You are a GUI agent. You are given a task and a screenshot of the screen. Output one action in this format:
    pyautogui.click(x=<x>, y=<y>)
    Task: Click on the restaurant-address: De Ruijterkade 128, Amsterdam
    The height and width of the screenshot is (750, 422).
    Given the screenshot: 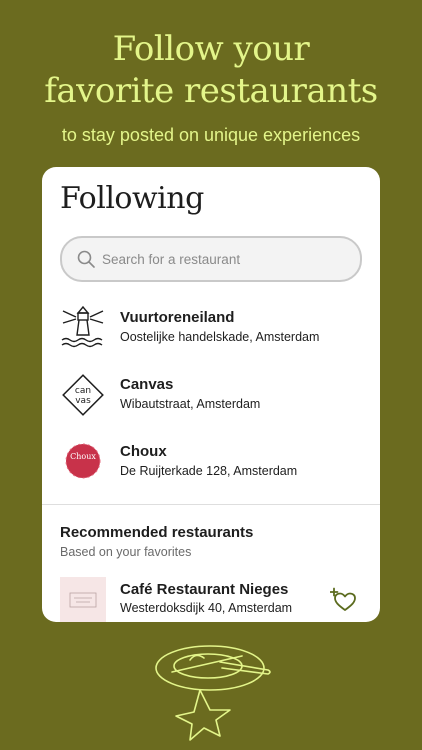 What is the action you would take?
    pyautogui.click(x=209, y=471)
    